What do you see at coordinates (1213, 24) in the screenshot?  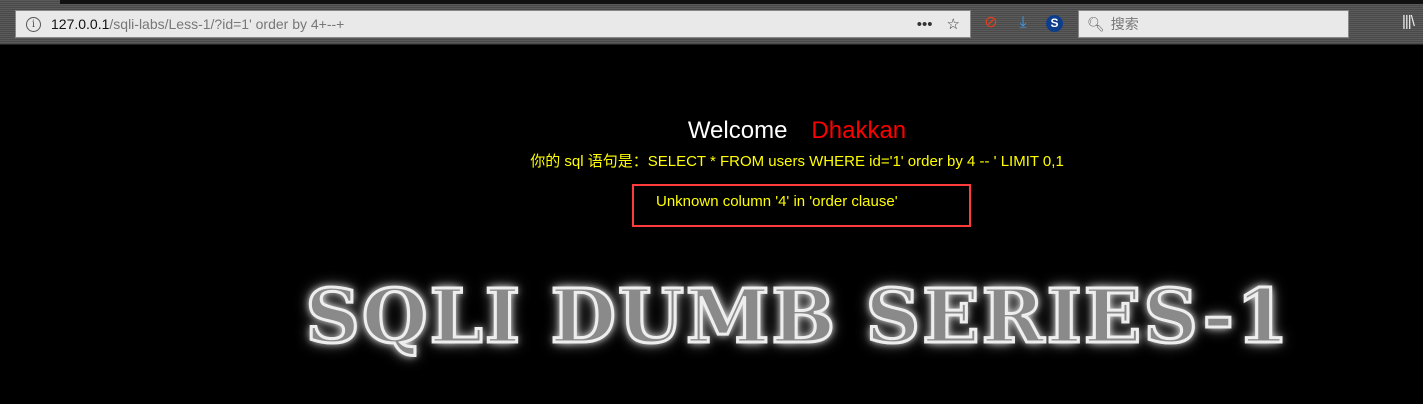 I see `search-input: 🔍︎ 搜索` at bounding box center [1213, 24].